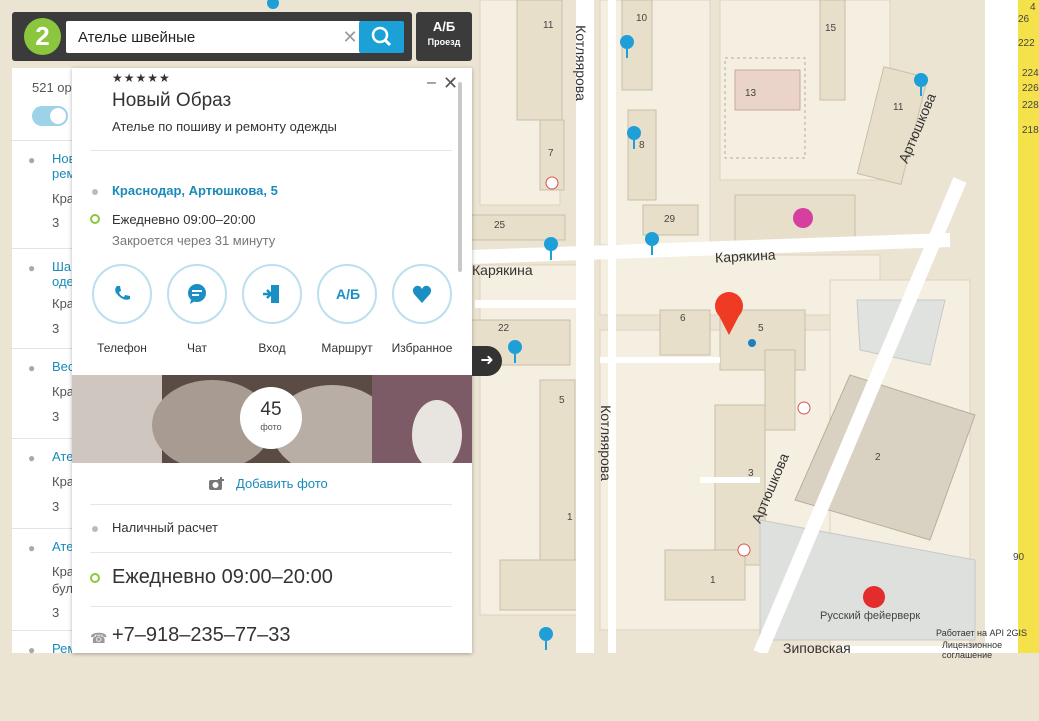 The height and width of the screenshot is (721, 1039). Describe the element at coordinates (878, 457) in the screenshot. I see `building-number: 2` at that location.